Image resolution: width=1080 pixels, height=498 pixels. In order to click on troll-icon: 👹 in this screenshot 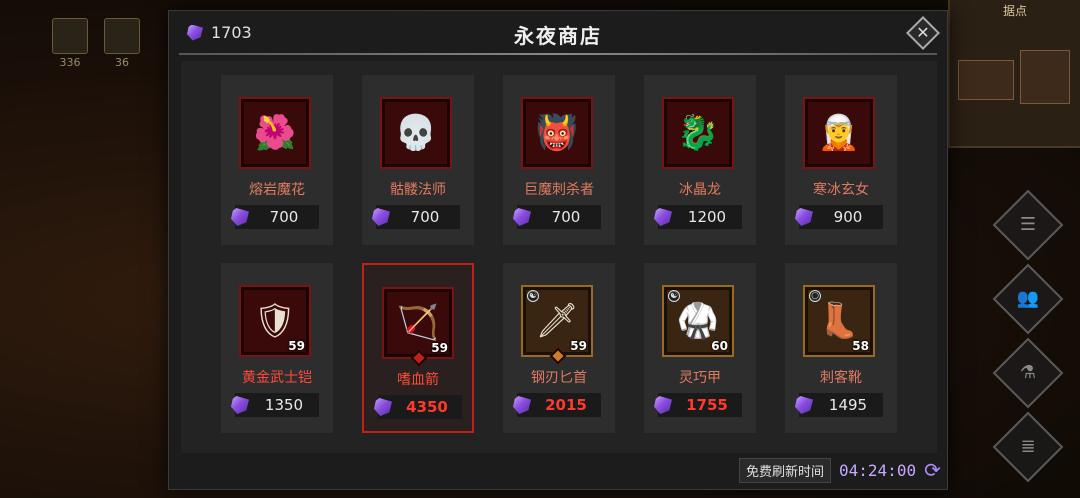, I will do `click(557, 133)`.